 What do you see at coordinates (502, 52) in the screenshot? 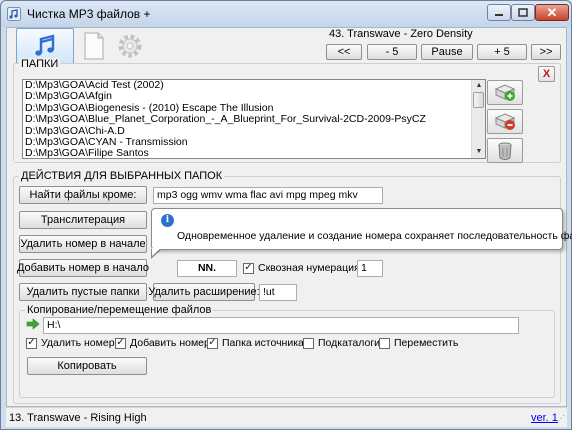
I see `forward-5-button: + 5` at bounding box center [502, 52].